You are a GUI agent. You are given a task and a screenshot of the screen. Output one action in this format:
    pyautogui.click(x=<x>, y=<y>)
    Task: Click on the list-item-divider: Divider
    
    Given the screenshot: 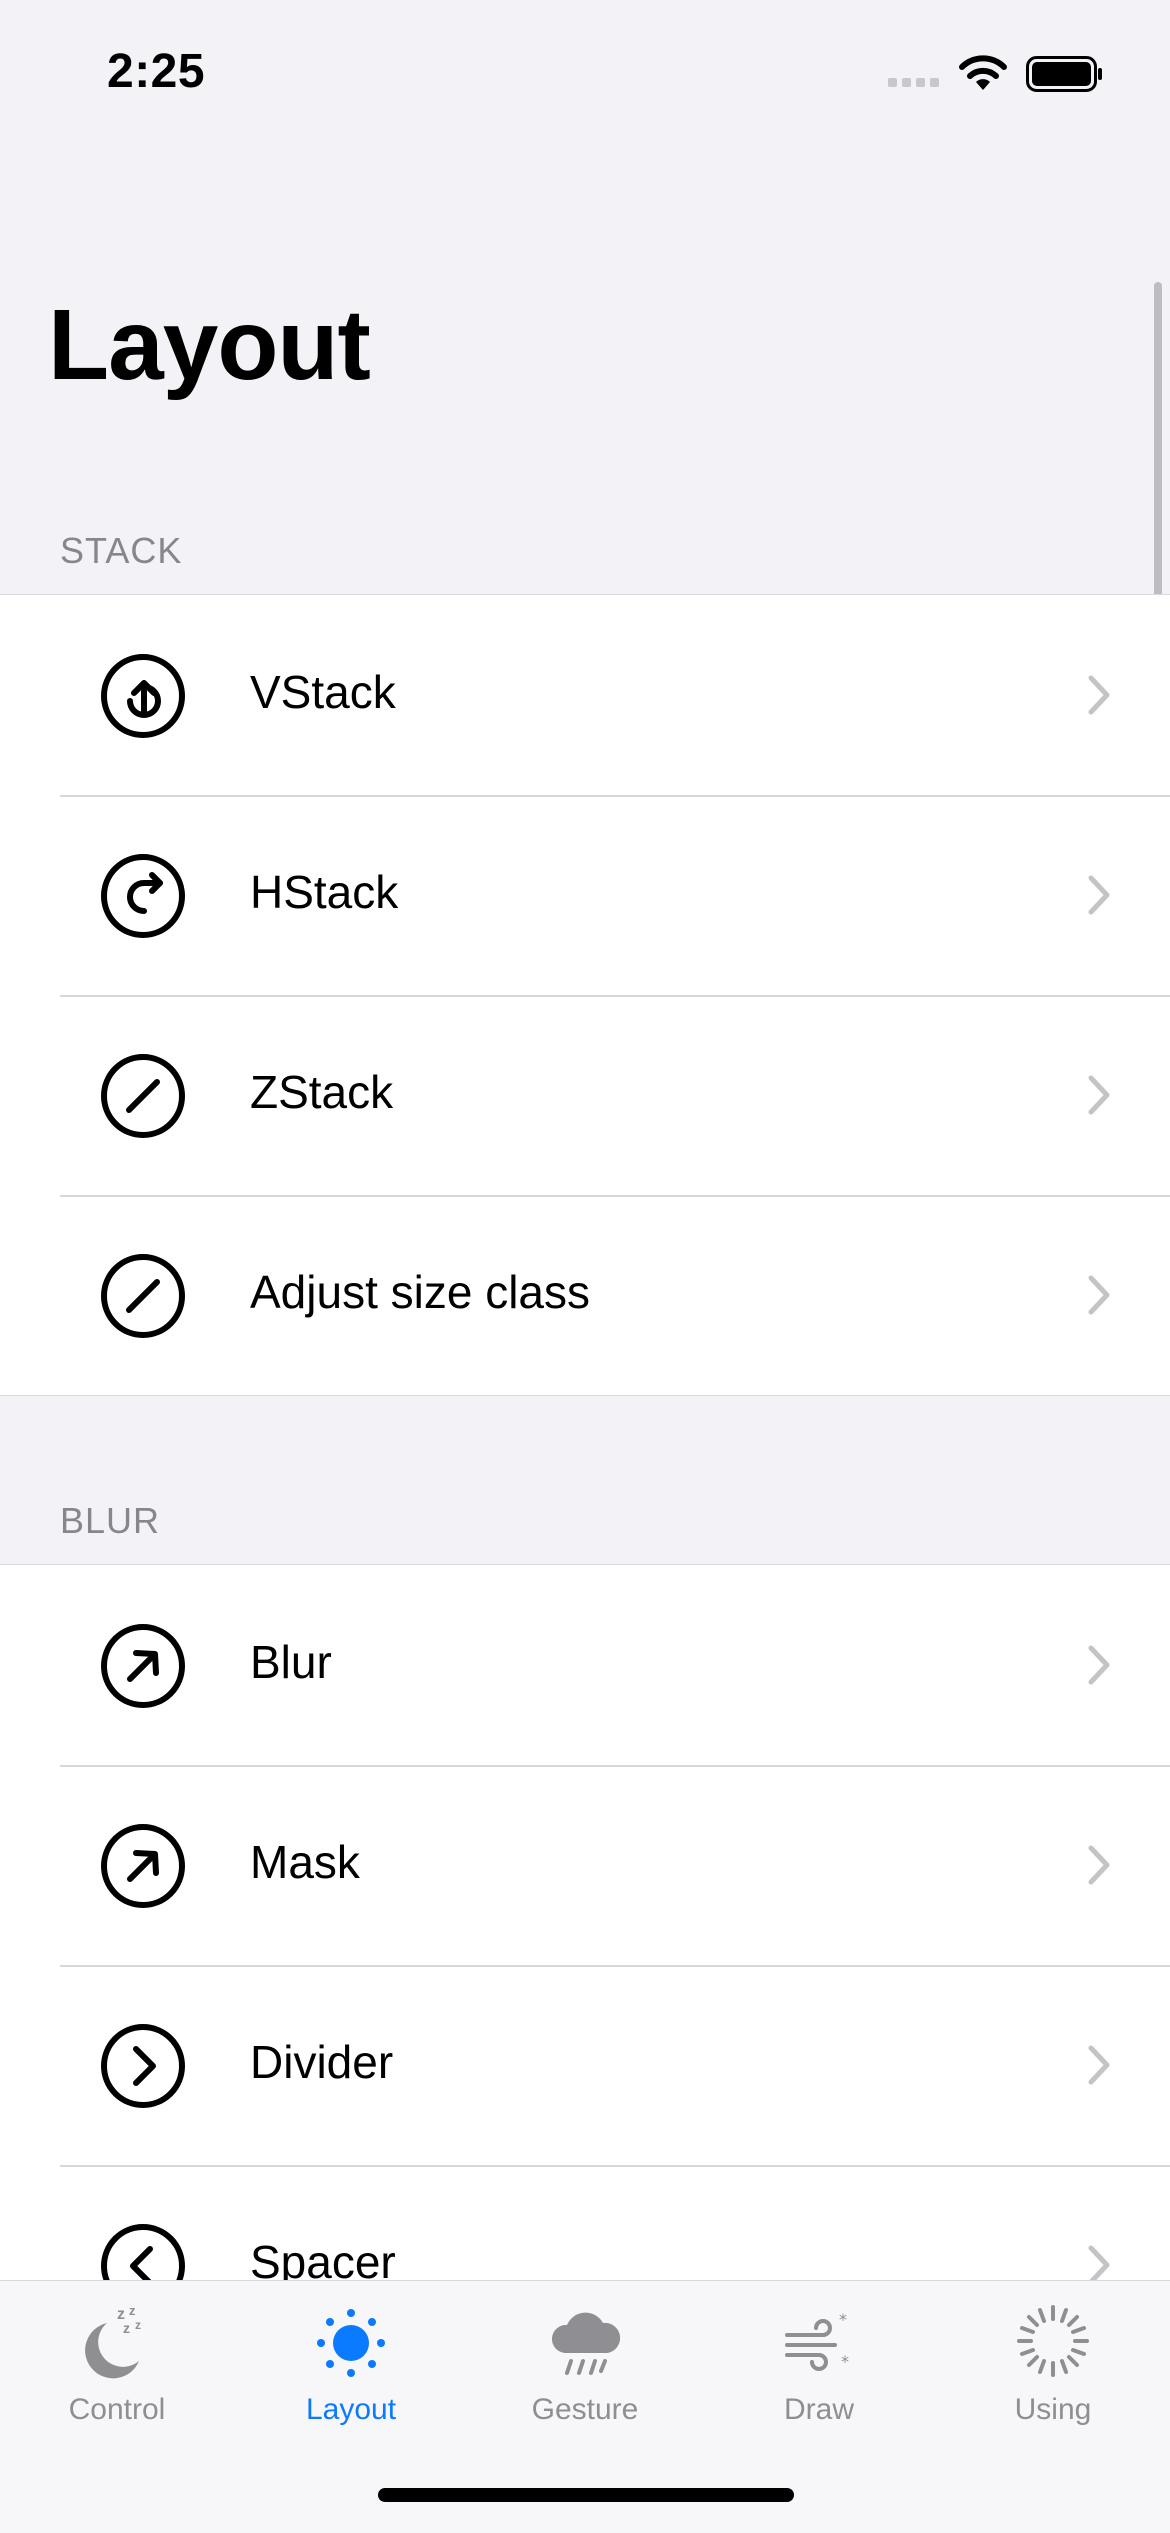 What is the action you would take?
    pyautogui.click(x=585, y=2065)
    